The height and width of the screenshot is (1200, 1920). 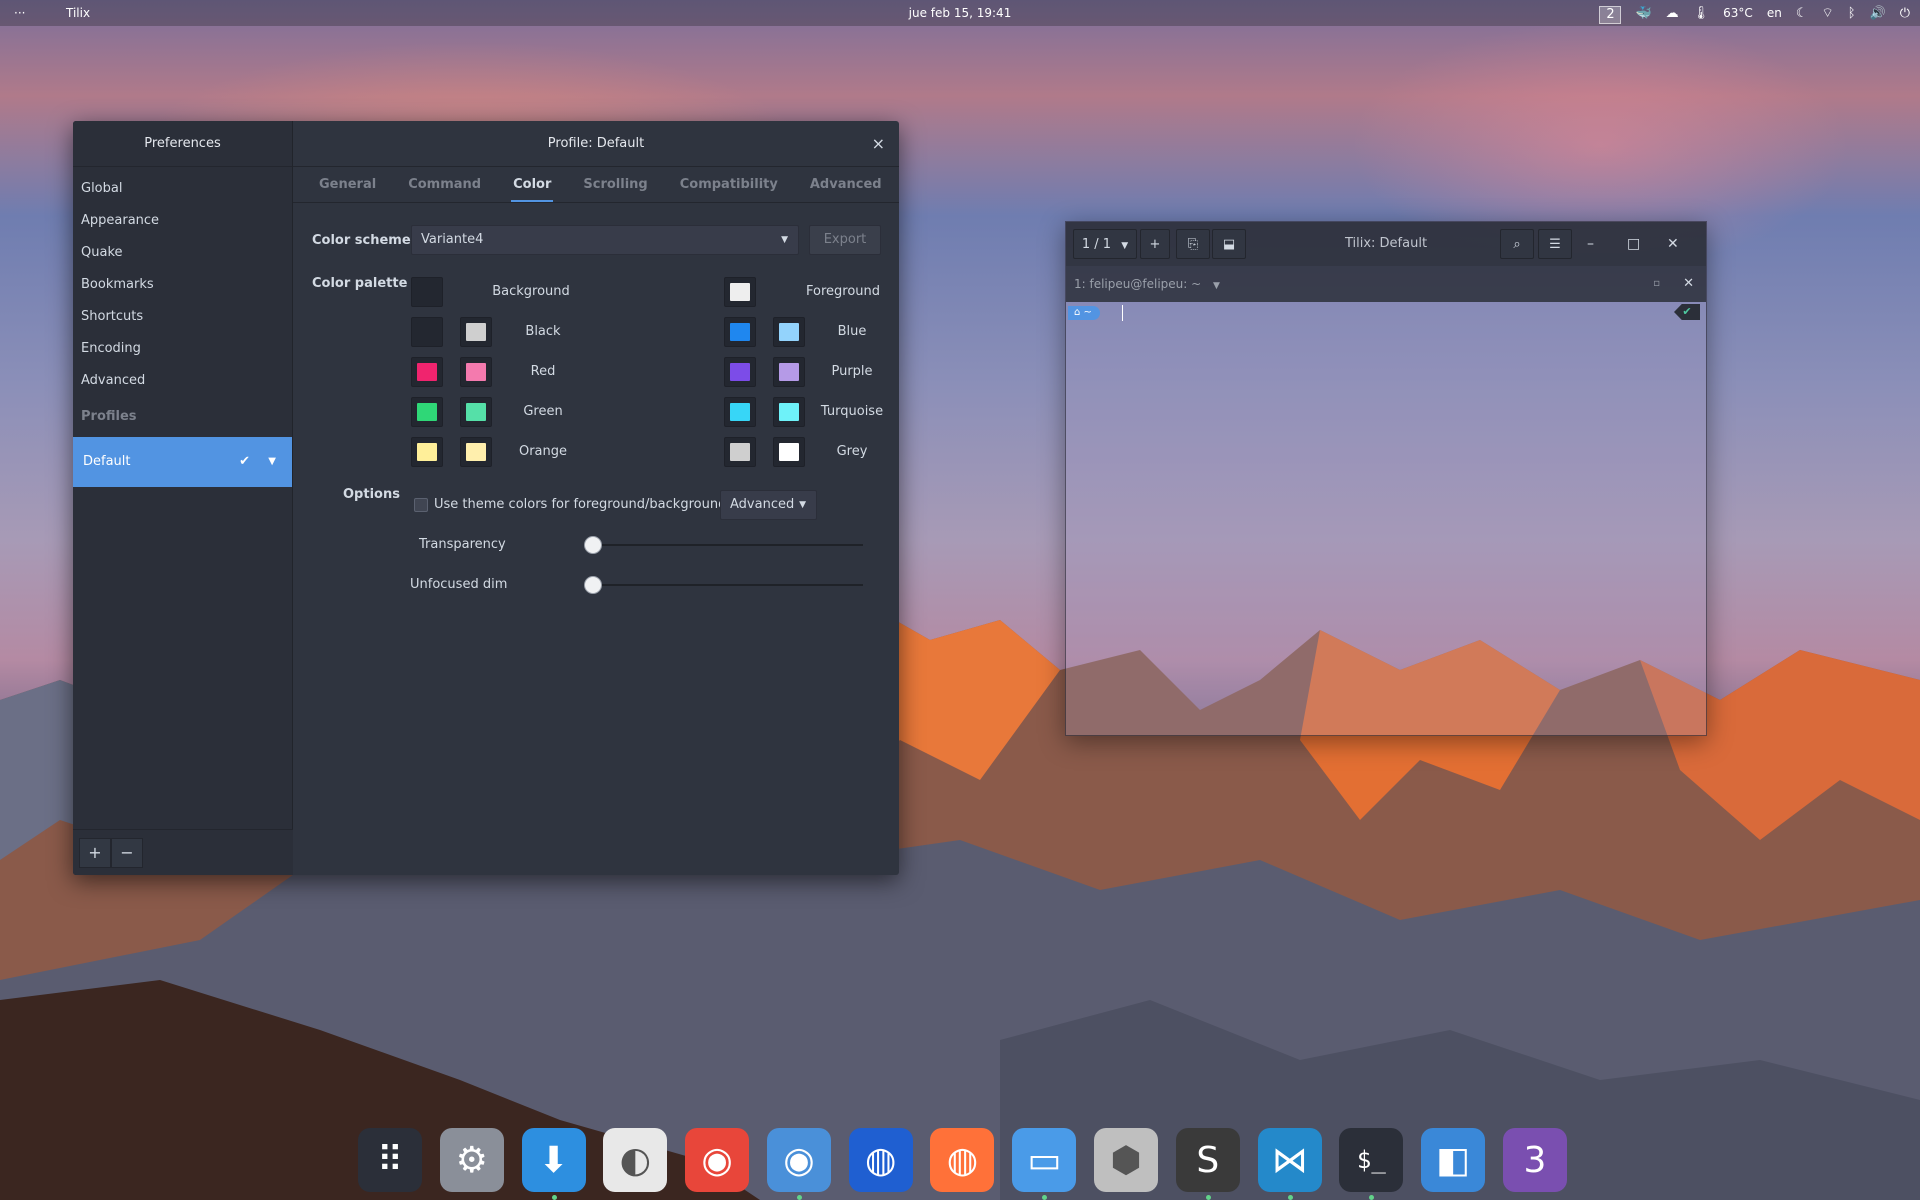 I want to click on tab-command: Command, so click(x=444, y=184).